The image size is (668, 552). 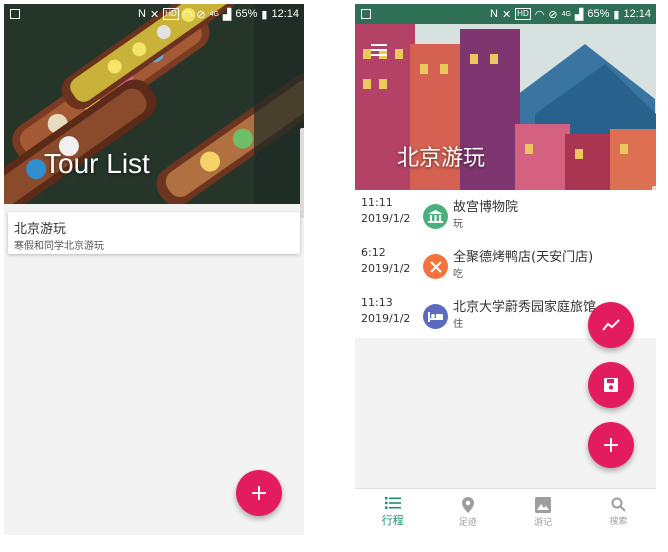 I want to click on nav-label: 足迹, so click(x=467, y=522).